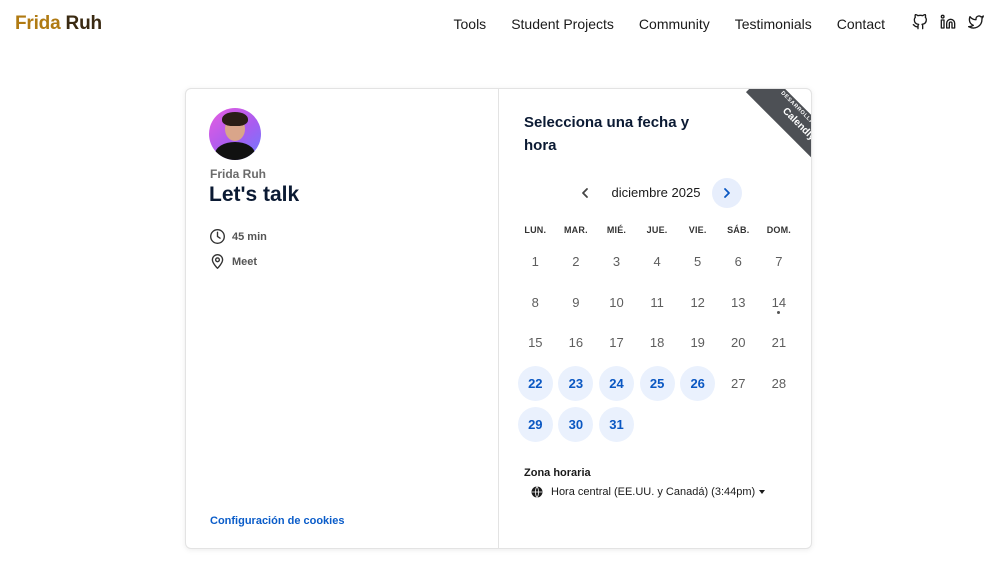  I want to click on date-picker-heading: Selecciona una fecha y hora, so click(607, 134).